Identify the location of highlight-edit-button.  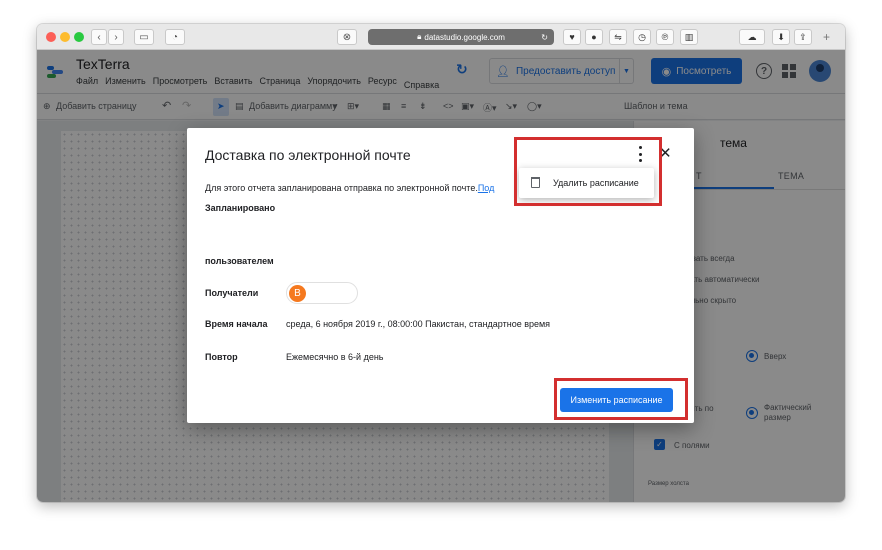
(621, 399).